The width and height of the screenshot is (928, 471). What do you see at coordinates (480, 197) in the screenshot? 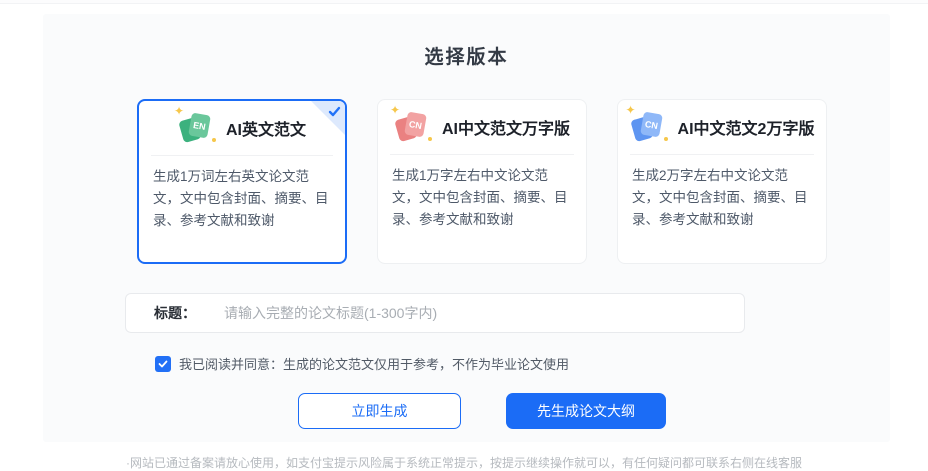
I see `card-description: 生成1万字左右中文论文范文，文中包含封面、摘要、目录、参考文献和致谢` at bounding box center [480, 197].